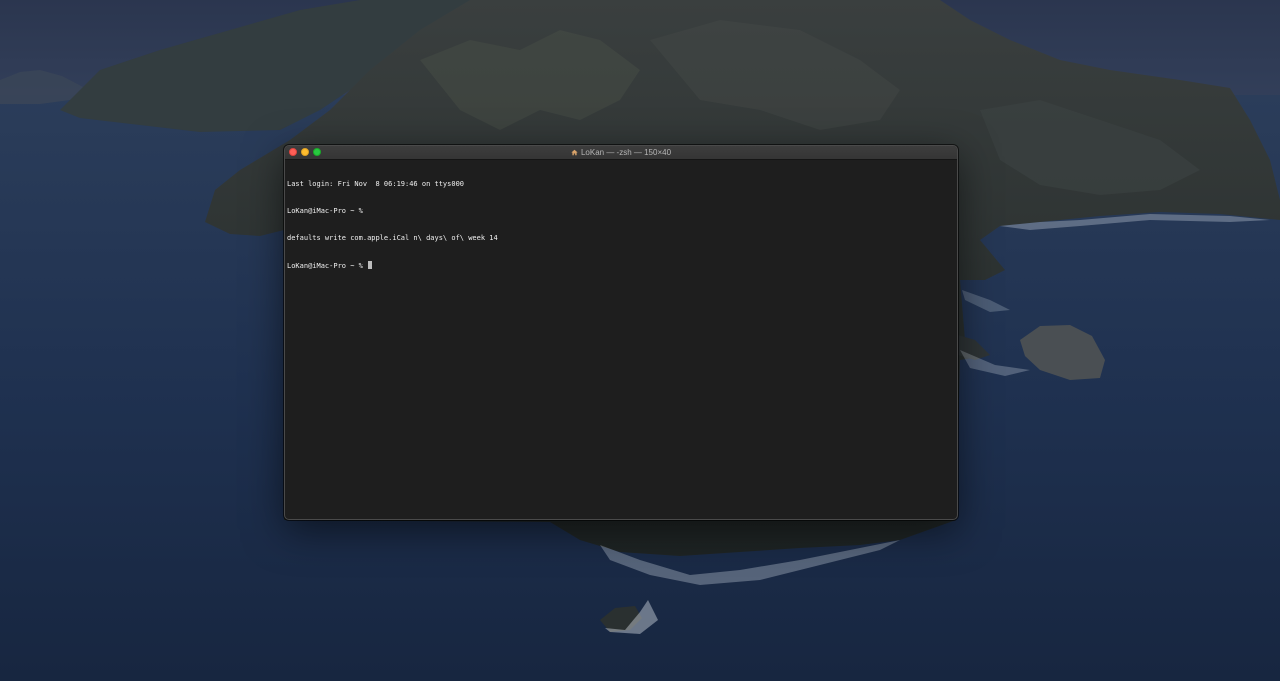 This screenshot has width=1280, height=681. What do you see at coordinates (325, 211) in the screenshot?
I see `terminal-line: LoKan@iMac-Pro ~ %` at bounding box center [325, 211].